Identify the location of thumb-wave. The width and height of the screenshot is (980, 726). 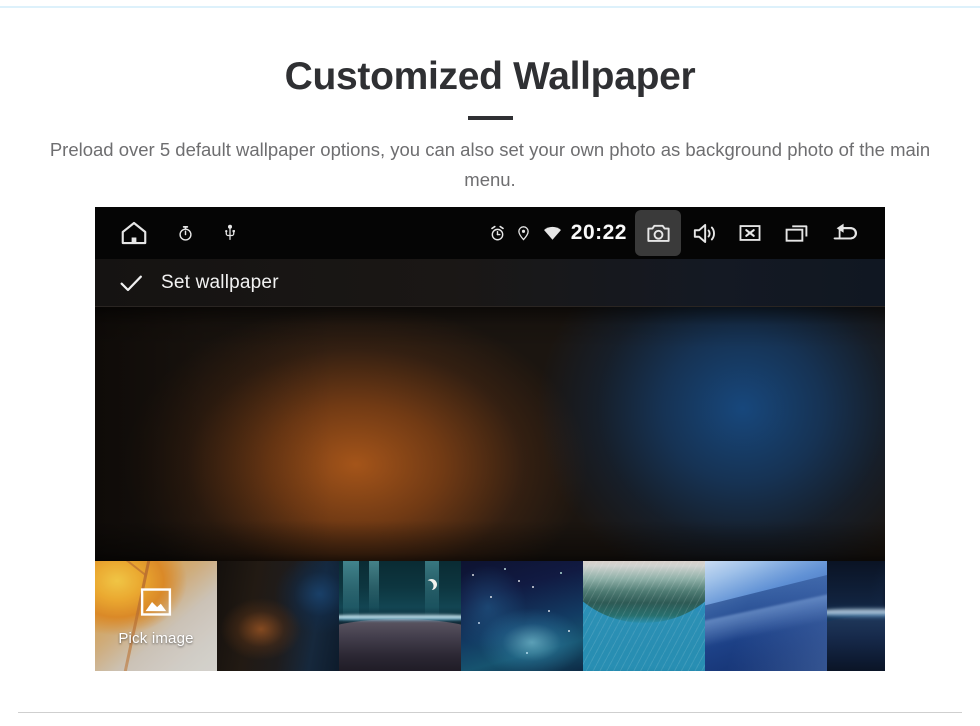
(644, 616).